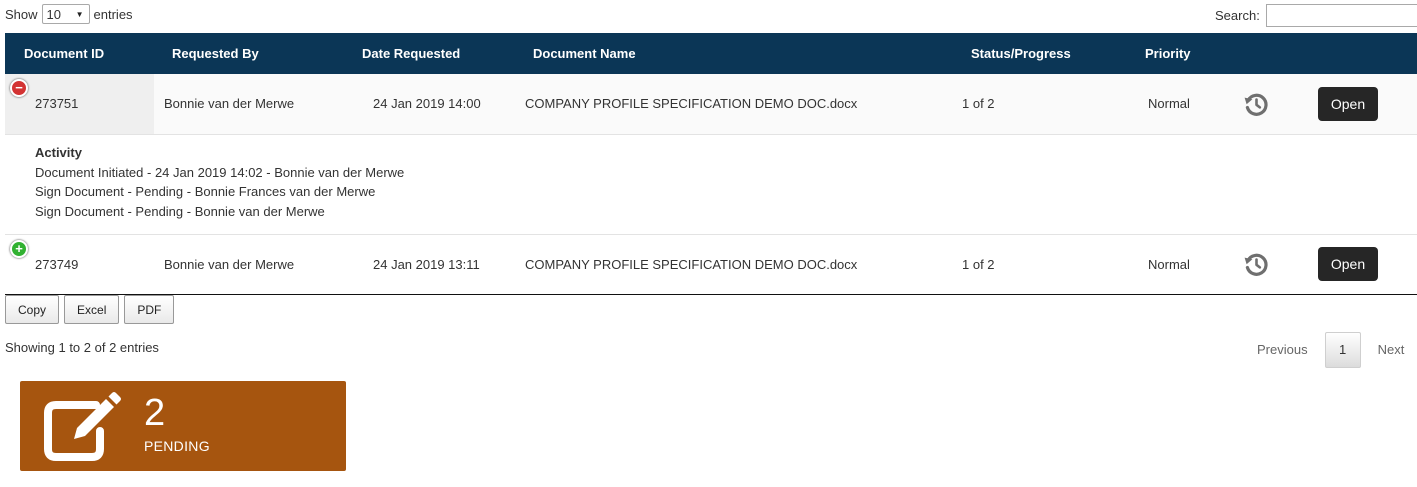  I want to click on column-header-priority: Priority, so click(1179, 53).